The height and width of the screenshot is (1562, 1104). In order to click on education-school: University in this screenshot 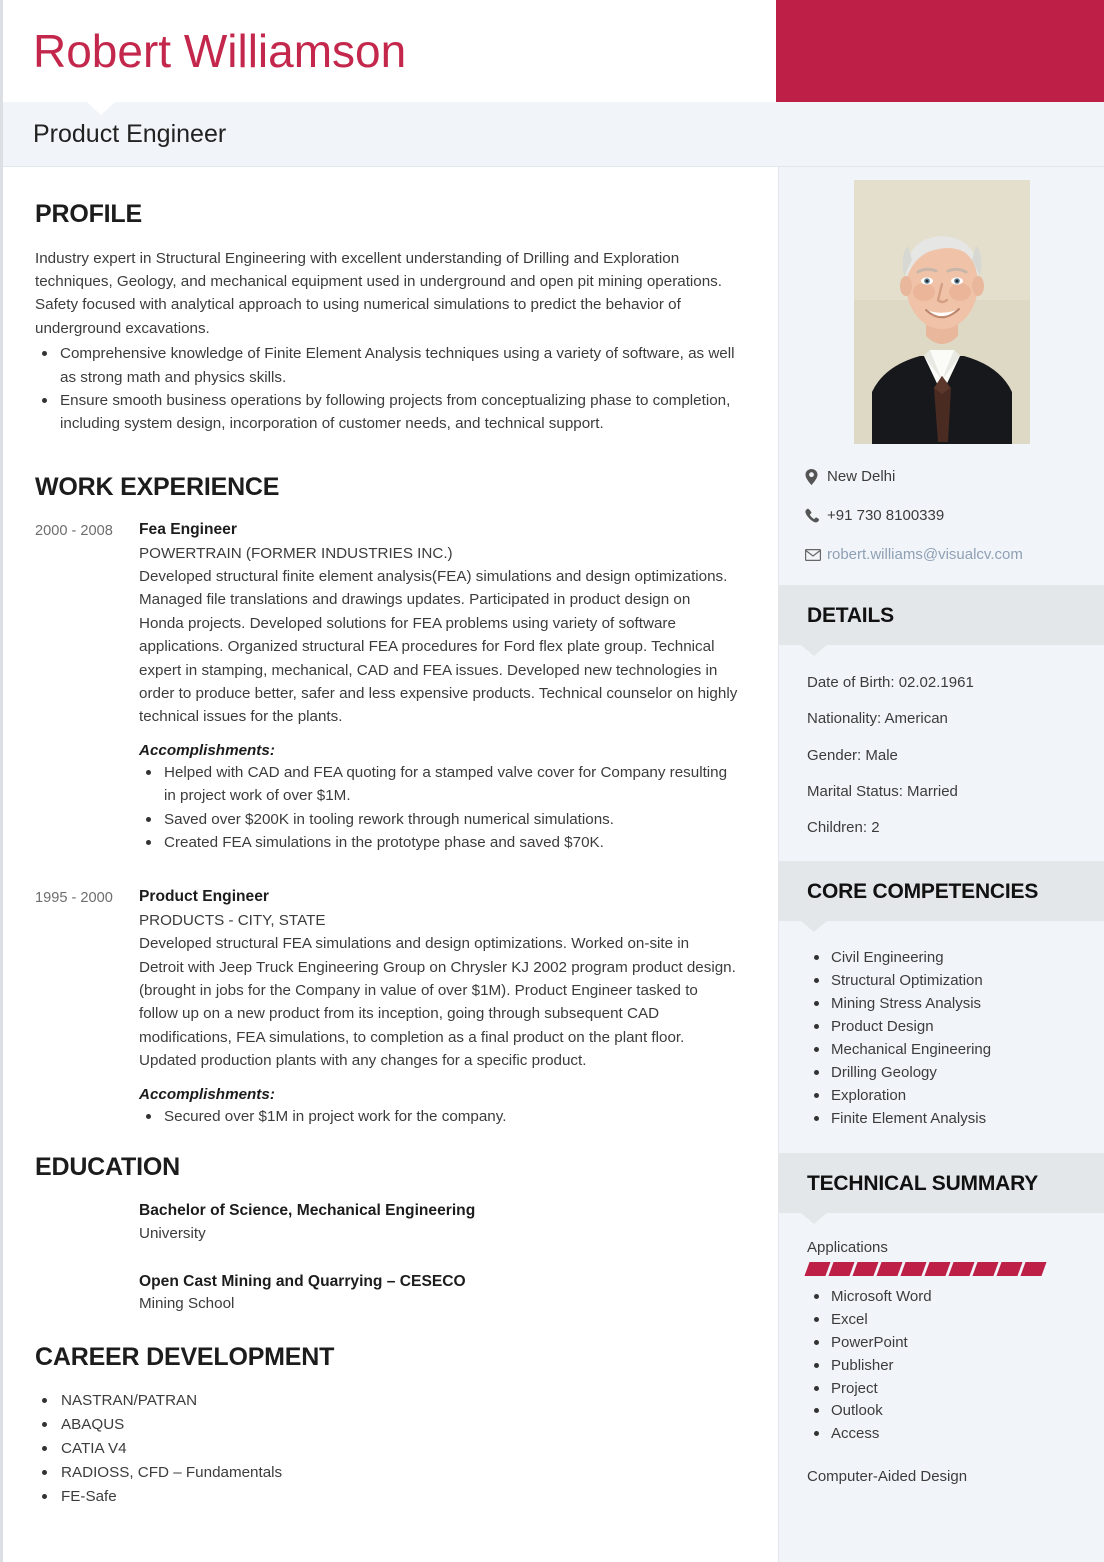, I will do `click(172, 1233)`.